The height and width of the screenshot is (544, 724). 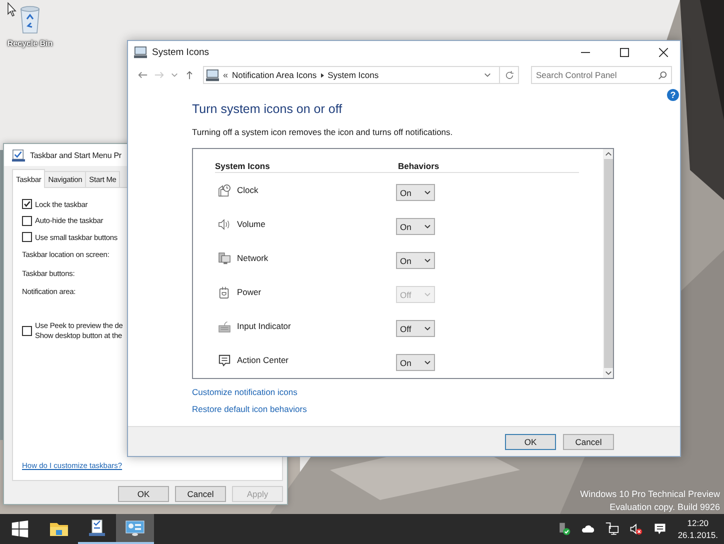 What do you see at coordinates (563, 529) in the screenshot?
I see `security-icon` at bounding box center [563, 529].